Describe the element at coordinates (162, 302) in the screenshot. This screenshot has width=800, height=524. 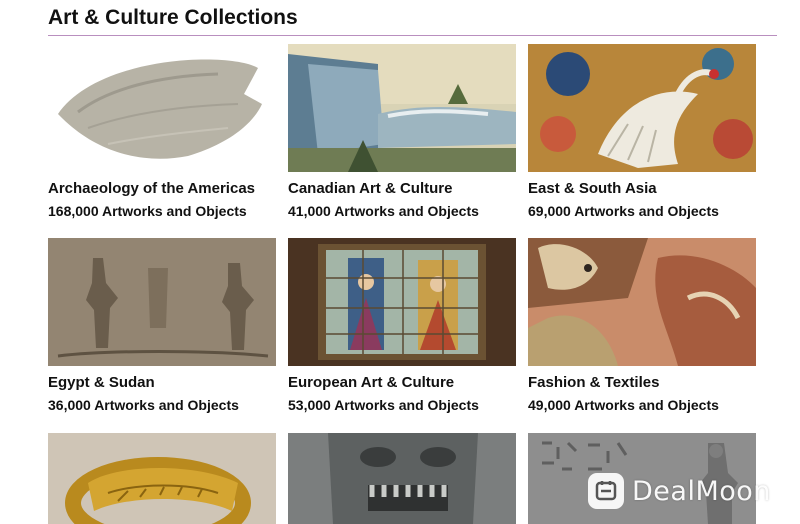
I see `egypt-sudan-thumbnail` at that location.